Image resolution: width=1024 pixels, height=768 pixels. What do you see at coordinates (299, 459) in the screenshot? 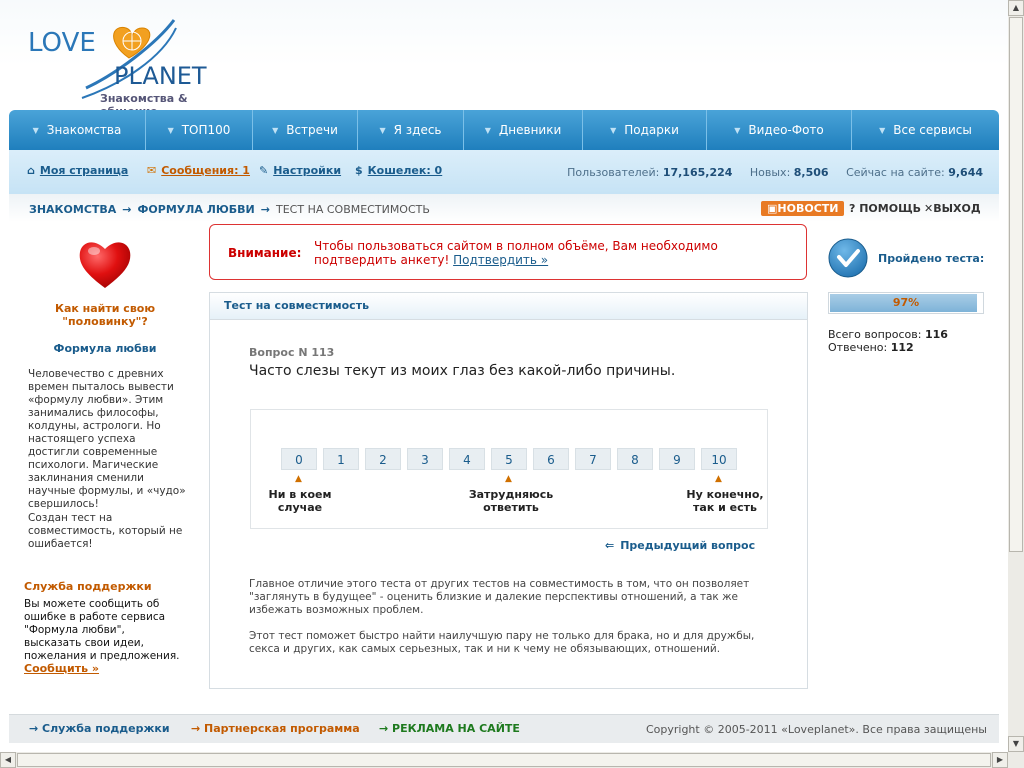
I see `scale-button-0: 0` at bounding box center [299, 459].